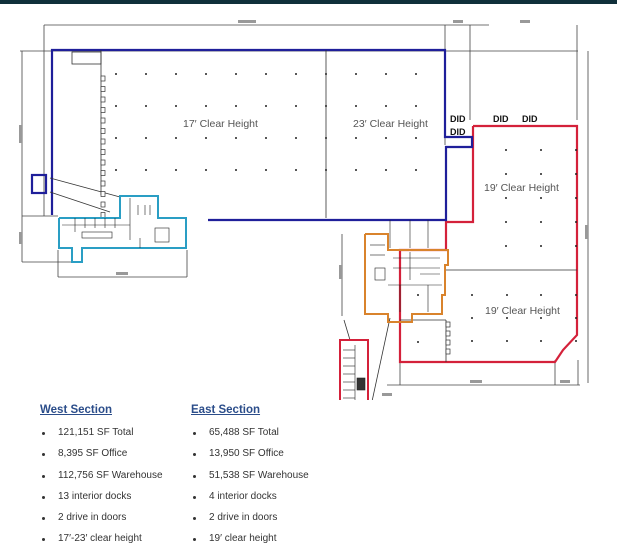  I want to click on west-office-rooms, so click(116, 223).